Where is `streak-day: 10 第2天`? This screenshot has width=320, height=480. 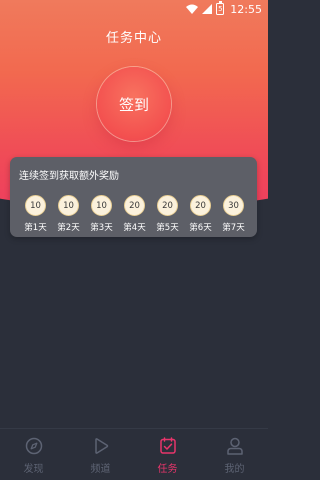
streak-day: 10 第2天 is located at coordinates (68, 214).